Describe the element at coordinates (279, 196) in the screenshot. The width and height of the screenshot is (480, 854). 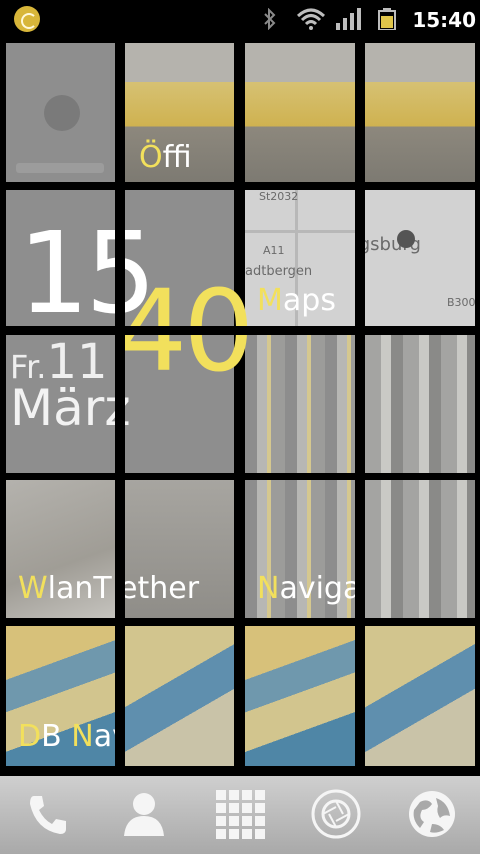
I see `map-road-label: St2032` at that location.